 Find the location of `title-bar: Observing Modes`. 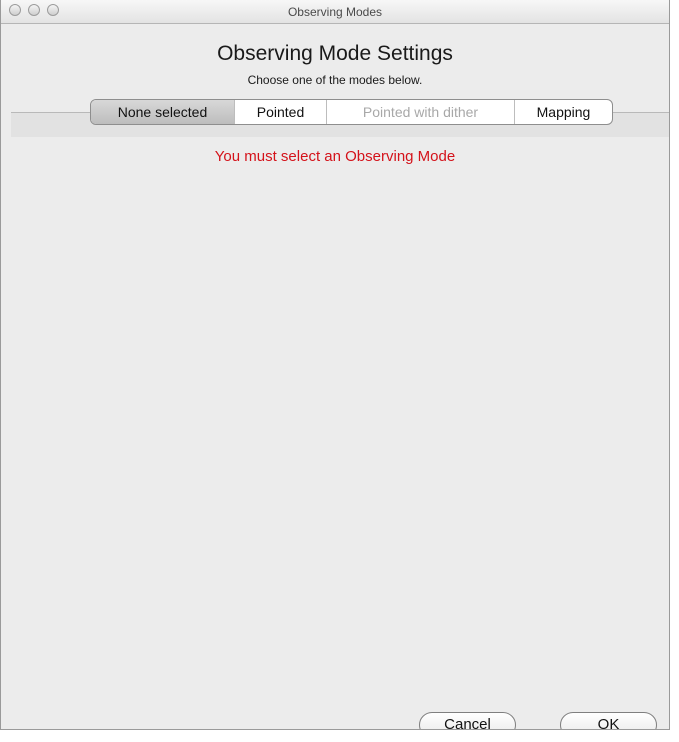

title-bar: Observing Modes is located at coordinates (335, 12).